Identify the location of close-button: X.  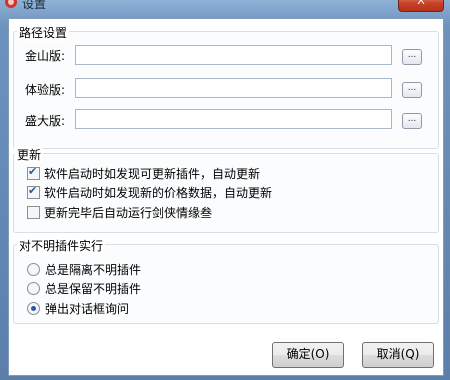
(421, 6).